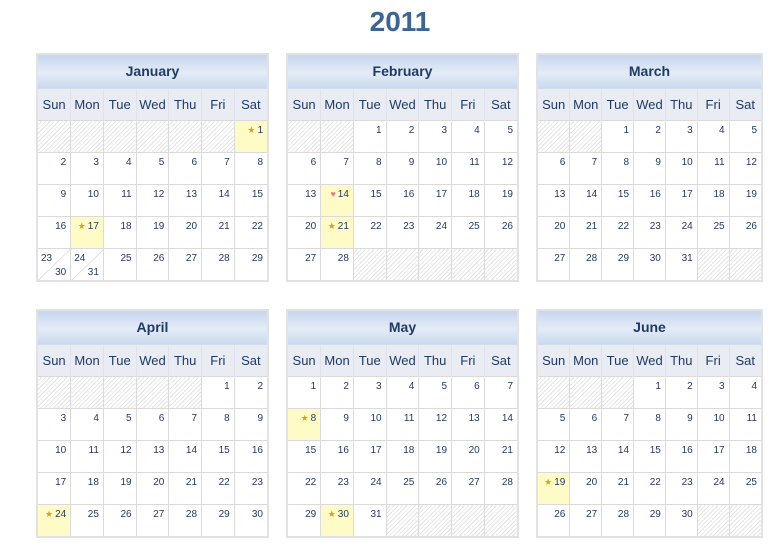  Describe the element at coordinates (250, 136) in the screenshot. I see `event-day-cell: ★ 1` at that location.